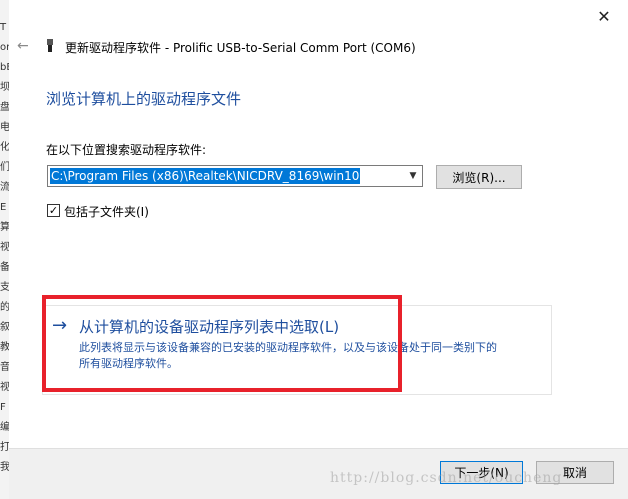 Image resolution: width=628 pixels, height=499 pixels. I want to click on annotation-highlight-box, so click(222, 343).